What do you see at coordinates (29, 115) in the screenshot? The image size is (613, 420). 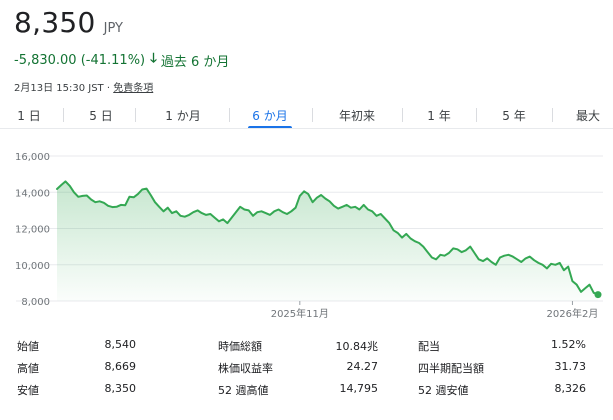 I see `tab-1d: 1 日` at bounding box center [29, 115].